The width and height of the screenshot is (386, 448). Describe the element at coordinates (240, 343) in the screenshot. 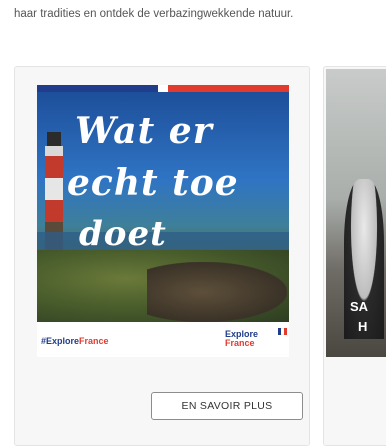

I see `brand-logo-part-2: France` at that location.